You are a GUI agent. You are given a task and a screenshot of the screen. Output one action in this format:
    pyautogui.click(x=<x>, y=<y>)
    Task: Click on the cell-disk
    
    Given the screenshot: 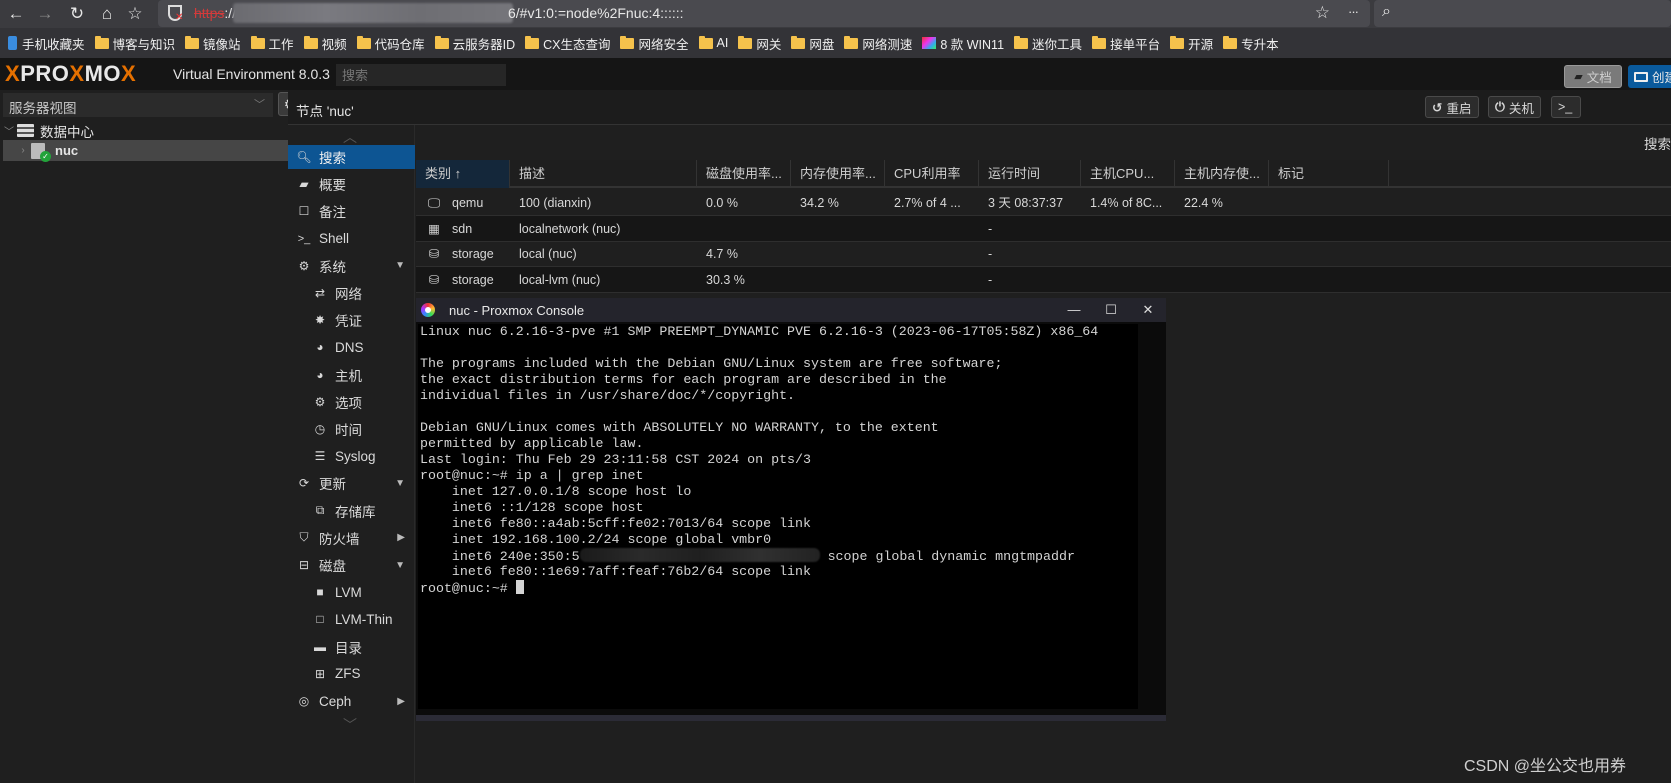 What is the action you would take?
    pyautogui.click(x=744, y=229)
    